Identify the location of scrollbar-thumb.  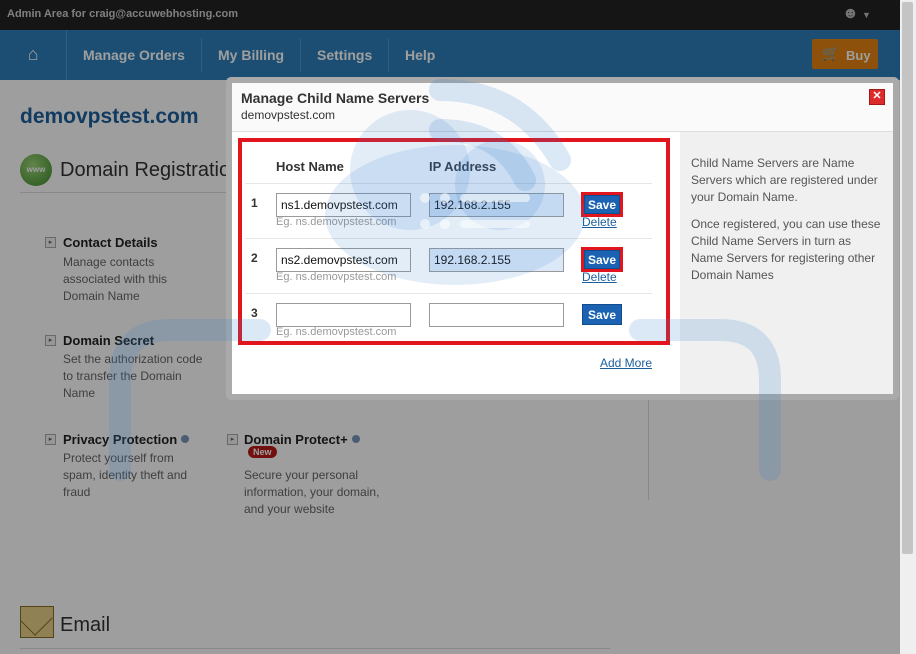
(907, 278).